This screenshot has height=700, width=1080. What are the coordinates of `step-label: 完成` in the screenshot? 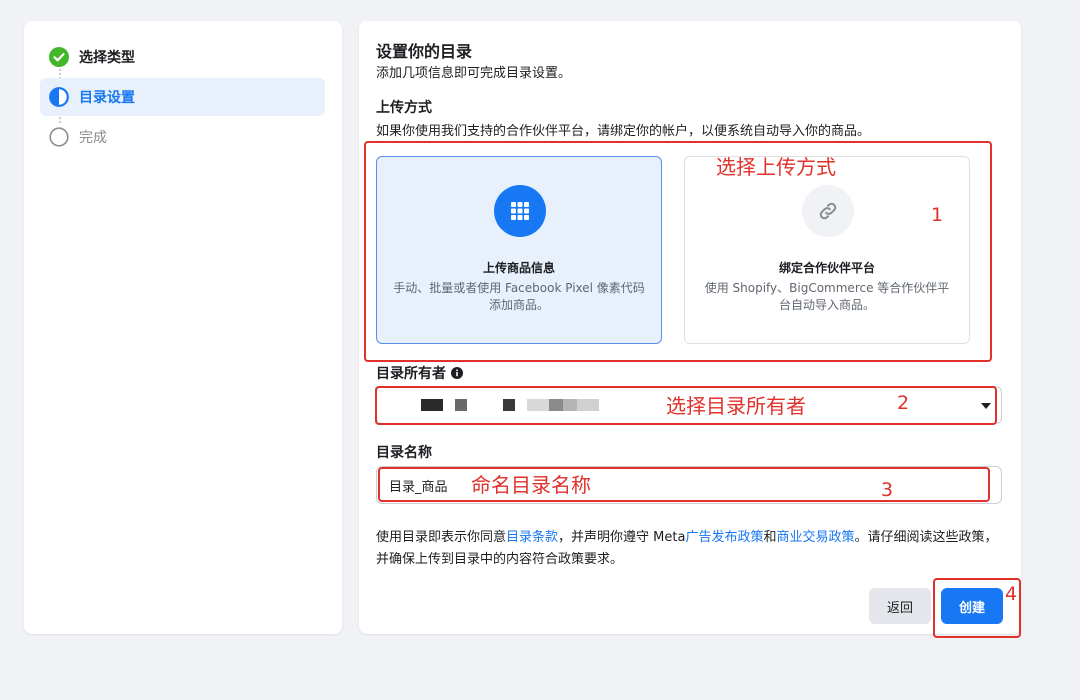 It's located at (93, 138).